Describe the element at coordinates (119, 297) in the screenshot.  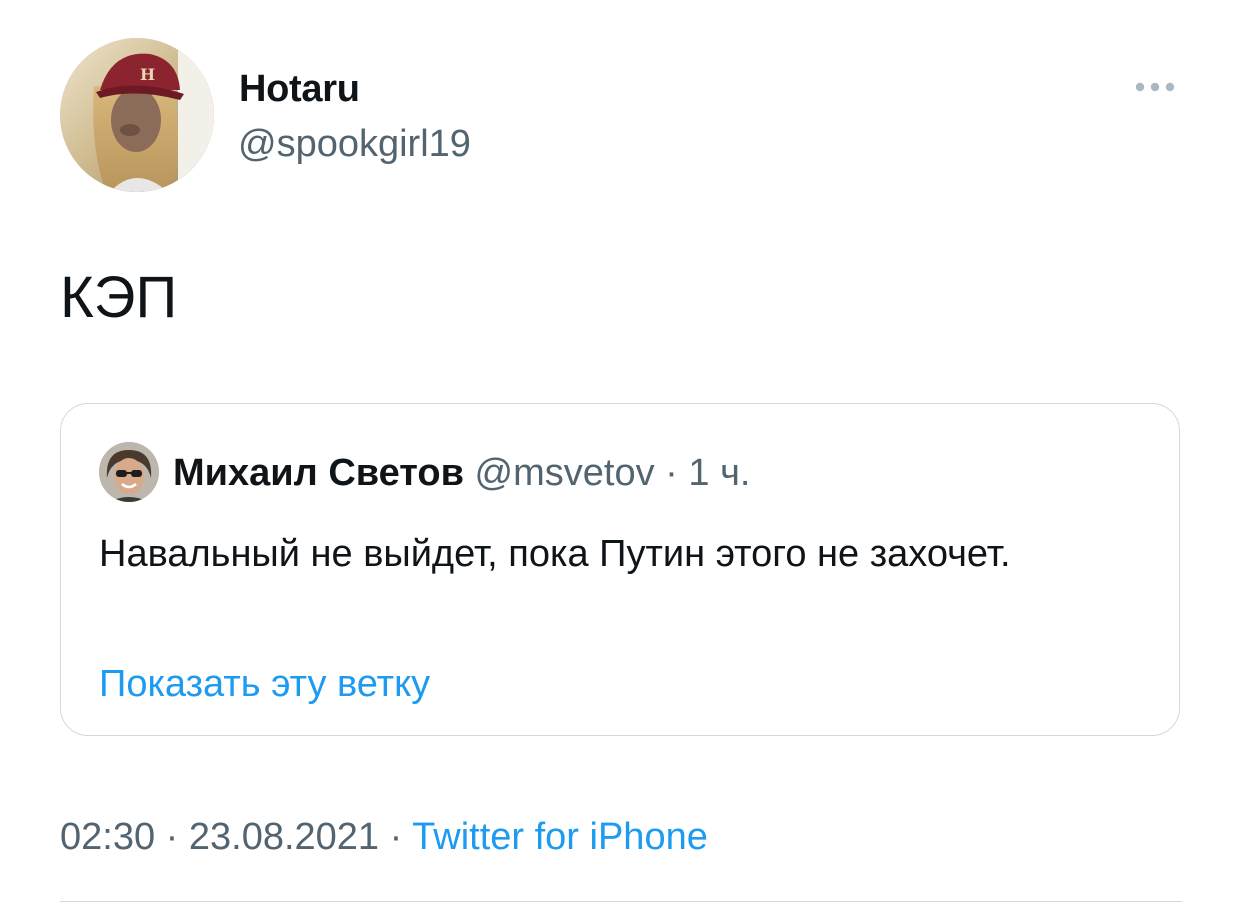
I see `tweet-text: КЭП` at that location.